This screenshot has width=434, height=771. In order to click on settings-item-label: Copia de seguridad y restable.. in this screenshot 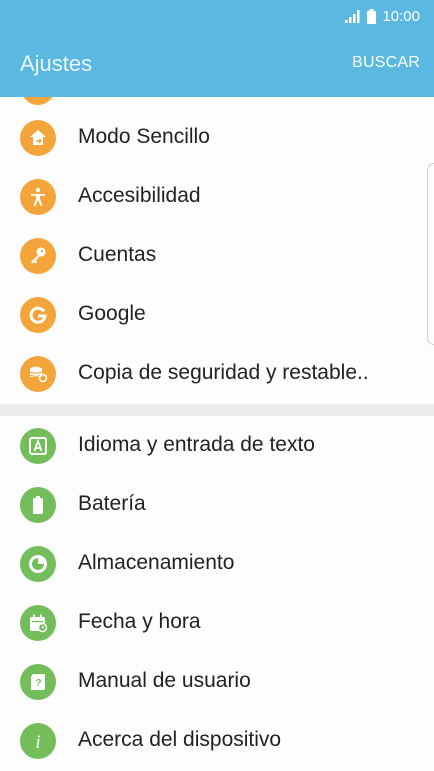, I will do `click(223, 372)`.